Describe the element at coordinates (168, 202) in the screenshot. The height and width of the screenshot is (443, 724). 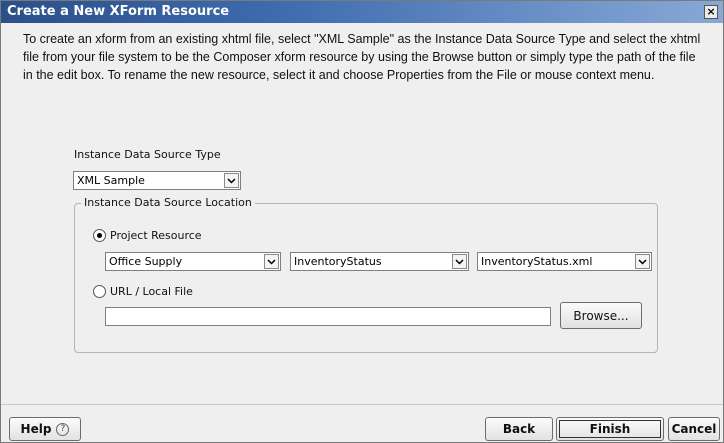
I see `source-location-label: Instance Data Source Location` at that location.